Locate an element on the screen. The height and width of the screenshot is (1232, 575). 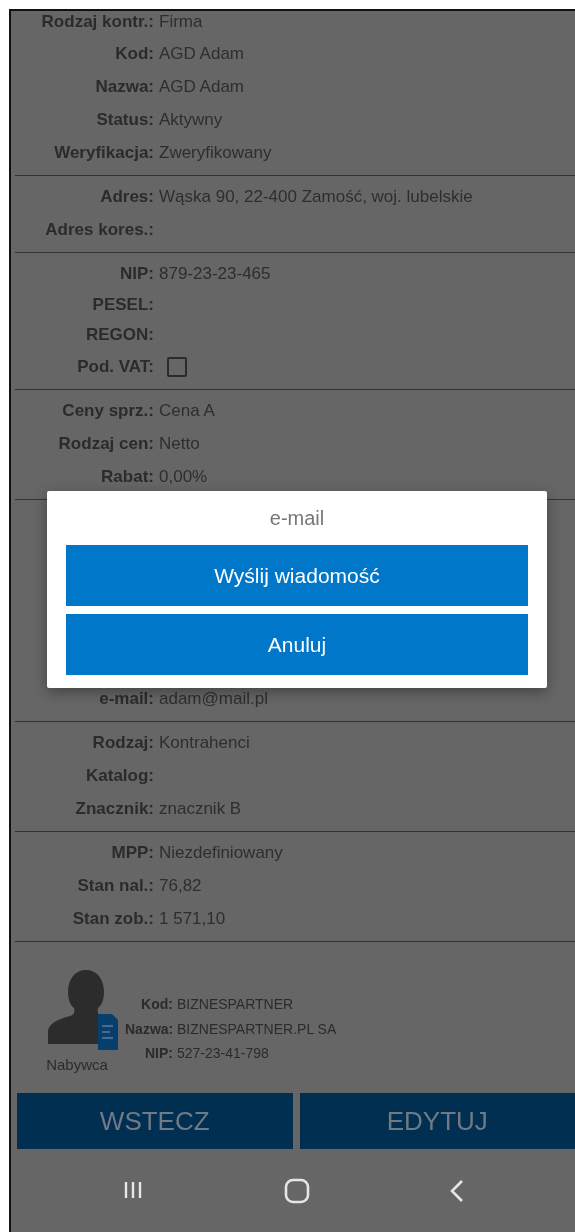
field-label: Adres: is located at coordinates (126, 196).